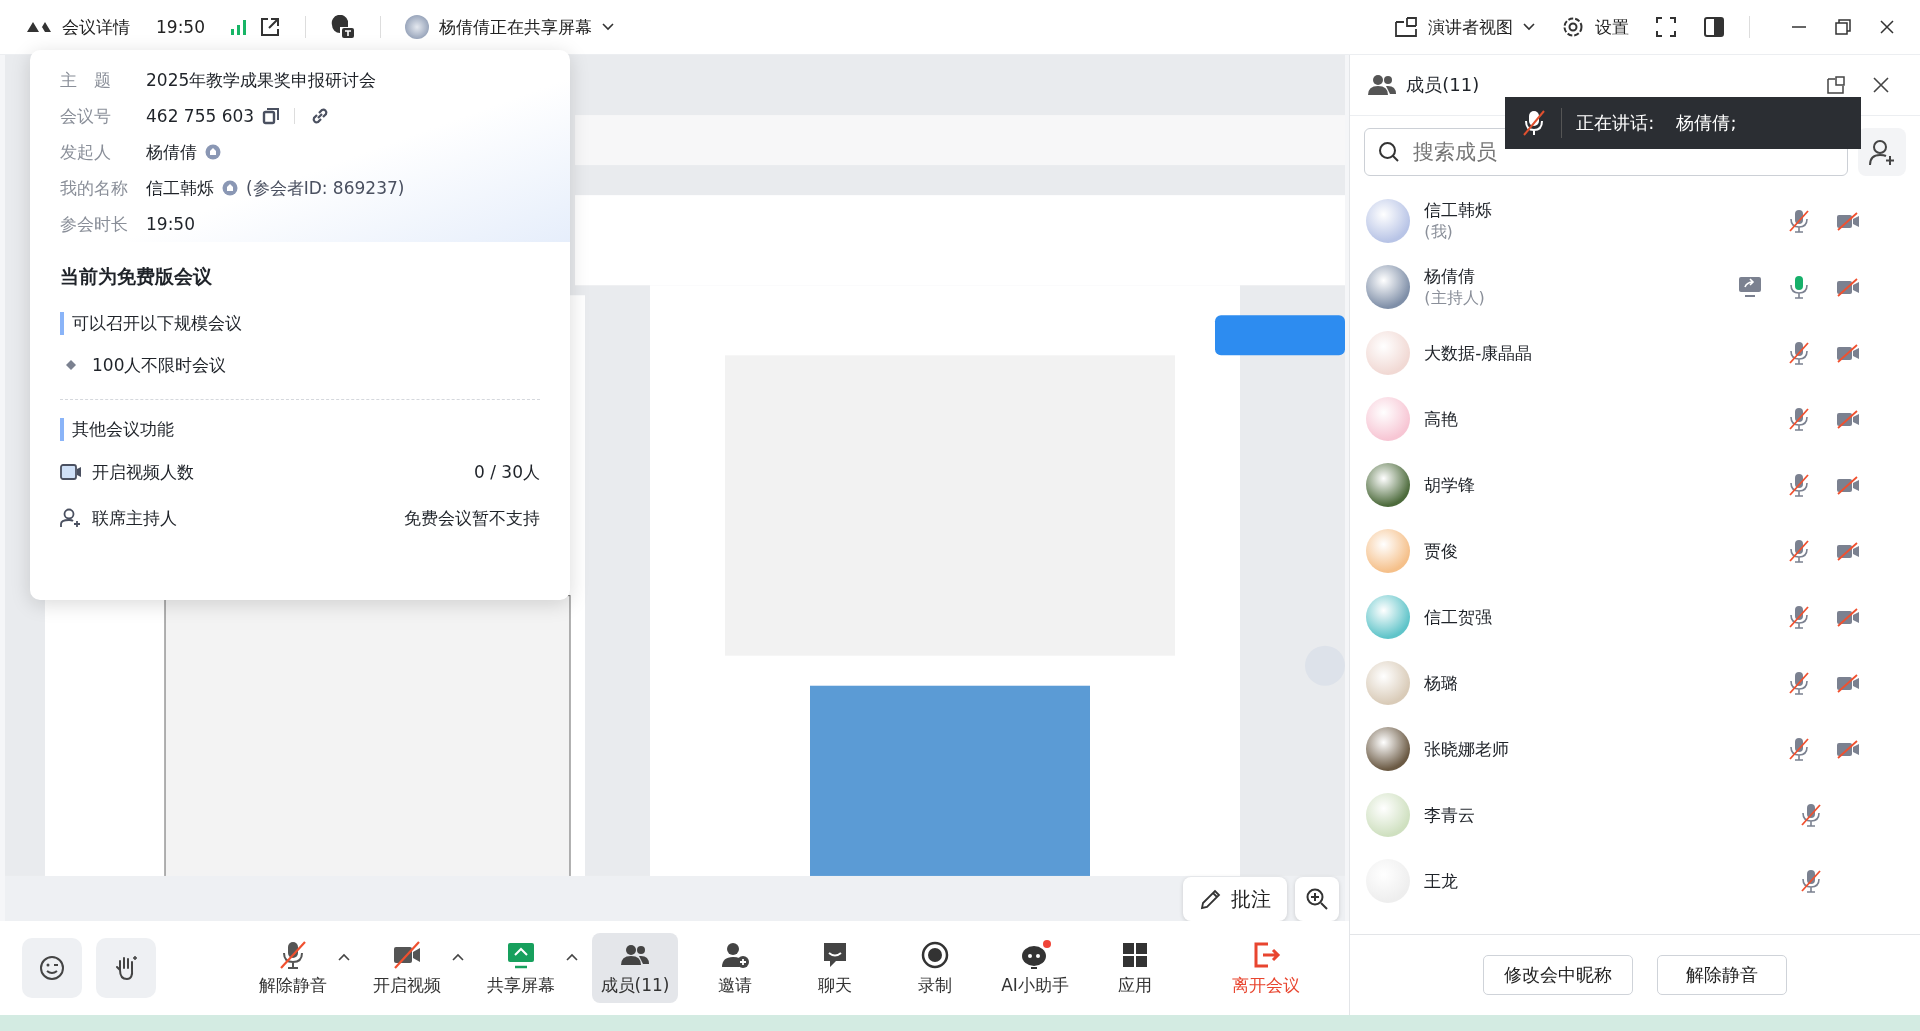  Describe the element at coordinates (1382, 85) in the screenshot. I see `people-icon` at that location.